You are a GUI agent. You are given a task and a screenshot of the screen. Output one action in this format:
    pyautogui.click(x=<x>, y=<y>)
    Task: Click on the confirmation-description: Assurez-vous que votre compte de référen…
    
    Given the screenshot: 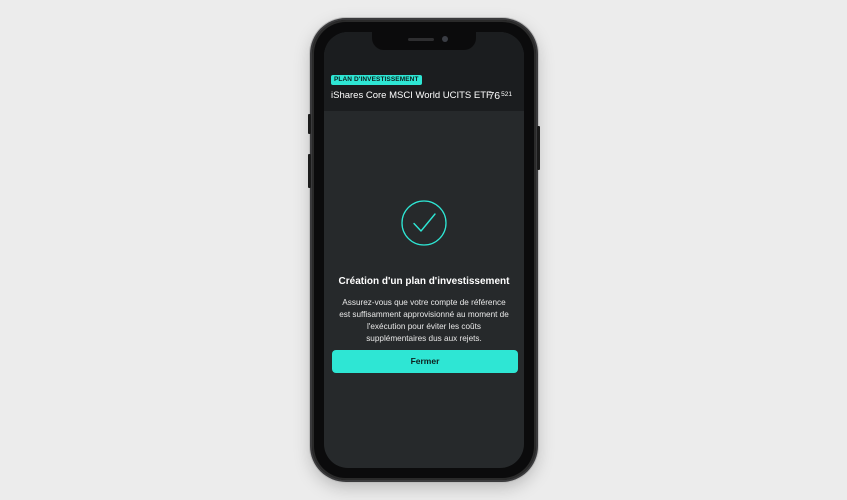 What is the action you would take?
    pyautogui.click(x=424, y=320)
    